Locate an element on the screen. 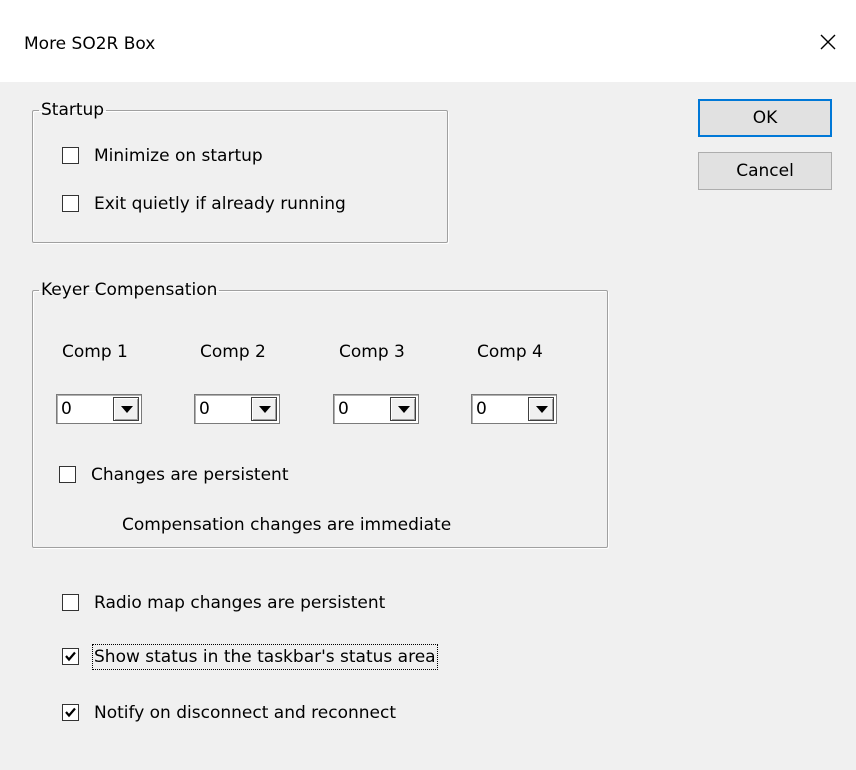 This screenshot has width=856, height=770. keyer-compensation-group-label: Keyer Compensation is located at coordinates (129, 290).